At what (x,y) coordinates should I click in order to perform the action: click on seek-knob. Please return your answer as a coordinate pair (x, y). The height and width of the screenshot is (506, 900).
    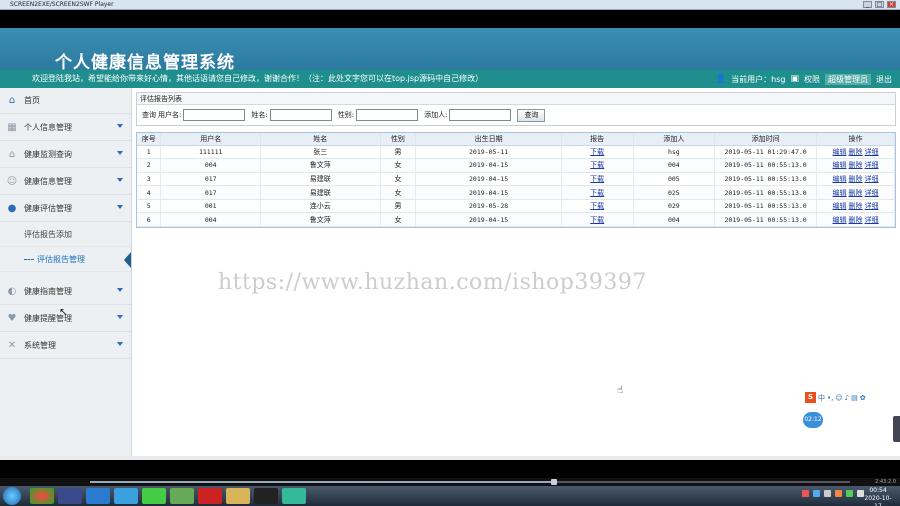
    Looking at the image, I should click on (553, 482).